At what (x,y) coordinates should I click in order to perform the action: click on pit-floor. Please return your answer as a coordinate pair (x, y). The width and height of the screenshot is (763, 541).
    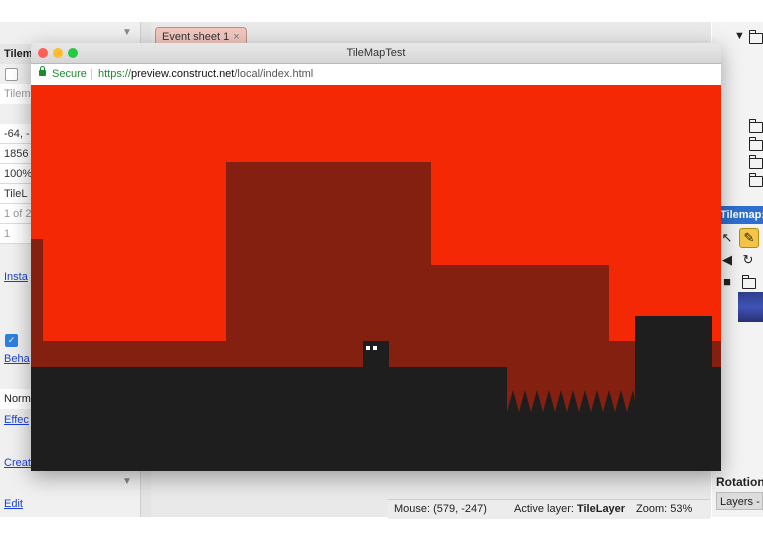
    Looking at the image, I should click on (572, 441).